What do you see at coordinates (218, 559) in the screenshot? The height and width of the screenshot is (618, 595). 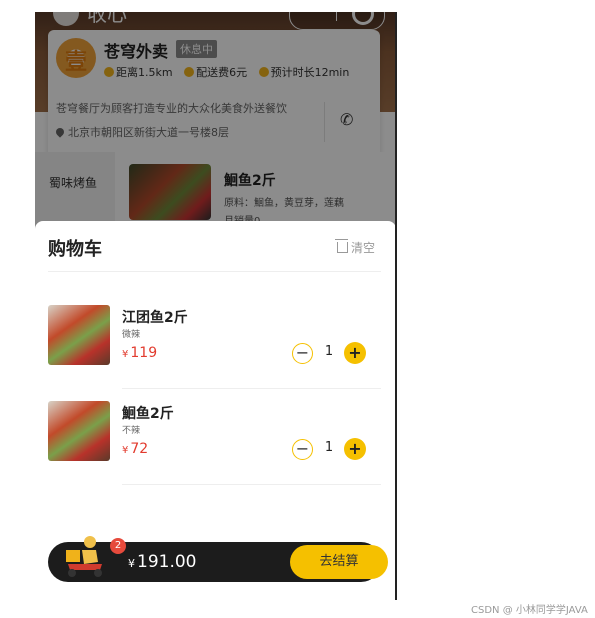 I see `cart-bar: 2 ¥191.00 去结算` at bounding box center [218, 559].